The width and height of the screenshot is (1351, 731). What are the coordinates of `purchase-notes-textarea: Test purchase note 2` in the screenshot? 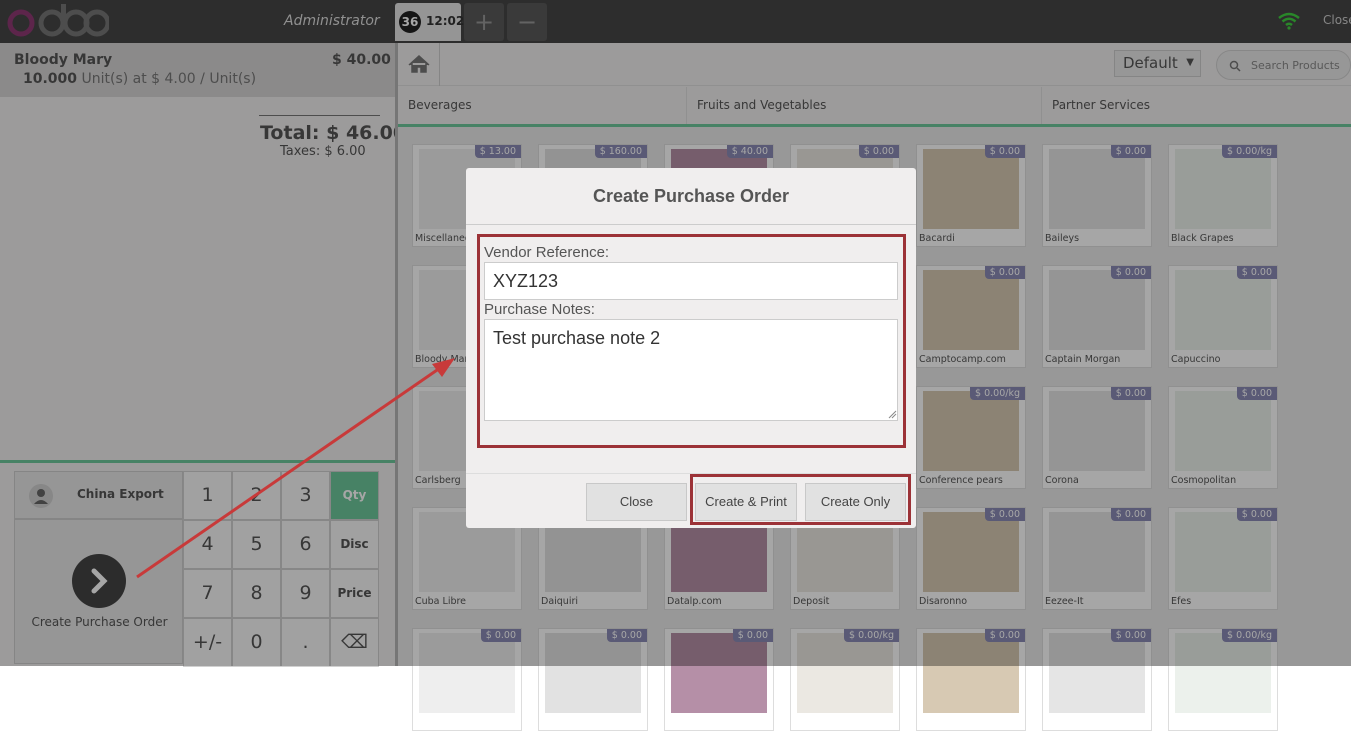 It's located at (691, 370).